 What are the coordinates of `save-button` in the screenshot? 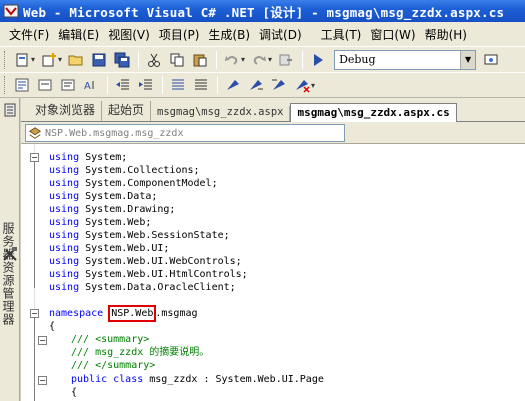 It's located at (99, 60).